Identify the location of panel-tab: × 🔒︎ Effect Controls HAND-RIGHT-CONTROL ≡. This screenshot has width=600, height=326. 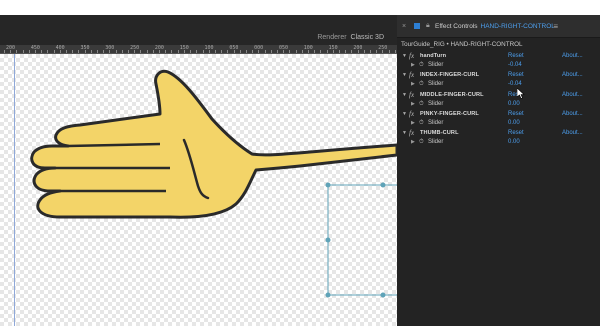
(498, 26).